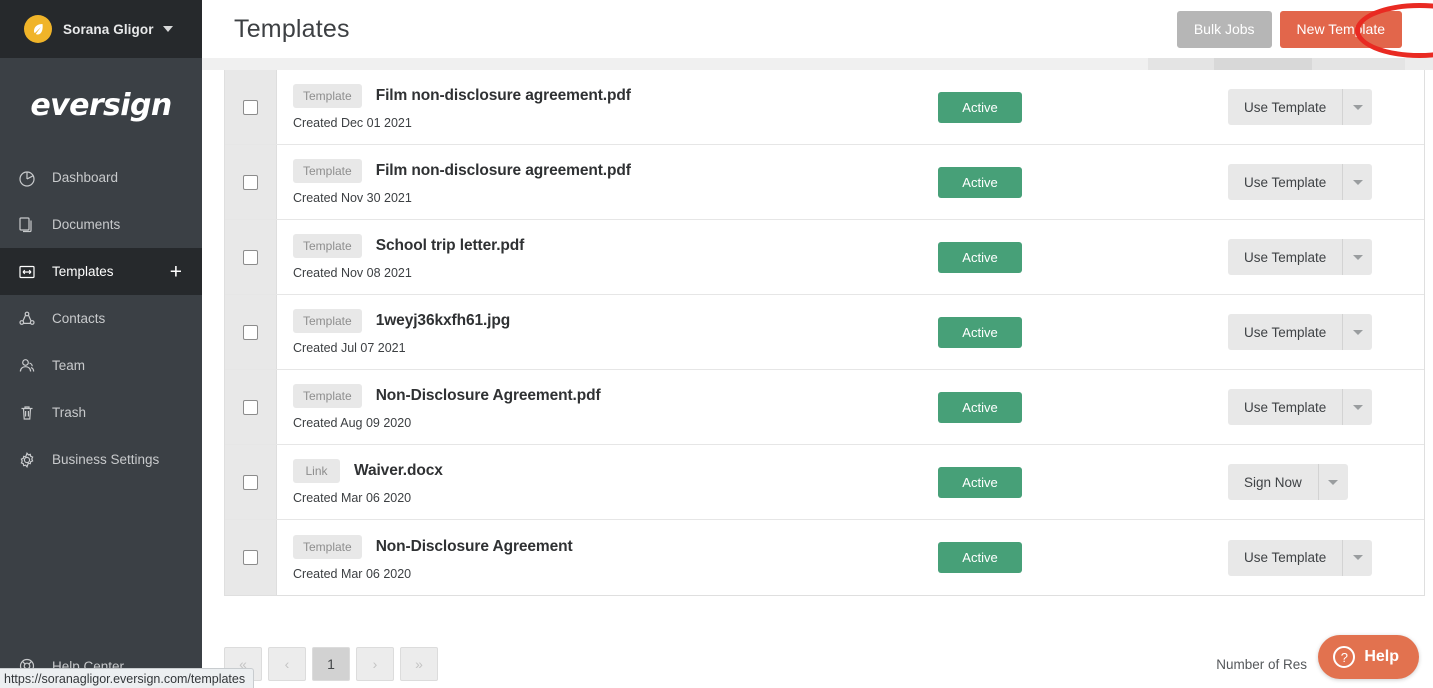 This screenshot has width=1433, height=688. I want to click on row-title: Non-Disclosure Agreement.pdf, so click(488, 396).